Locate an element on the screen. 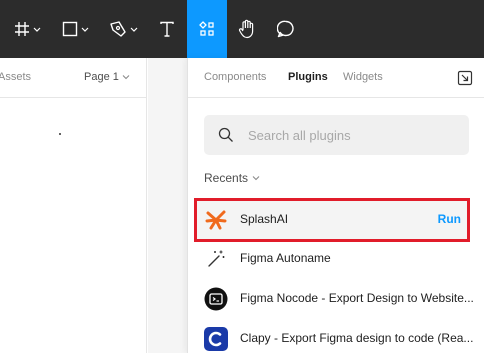 The height and width of the screenshot is (353, 484). hand-icon is located at coordinates (246, 29).